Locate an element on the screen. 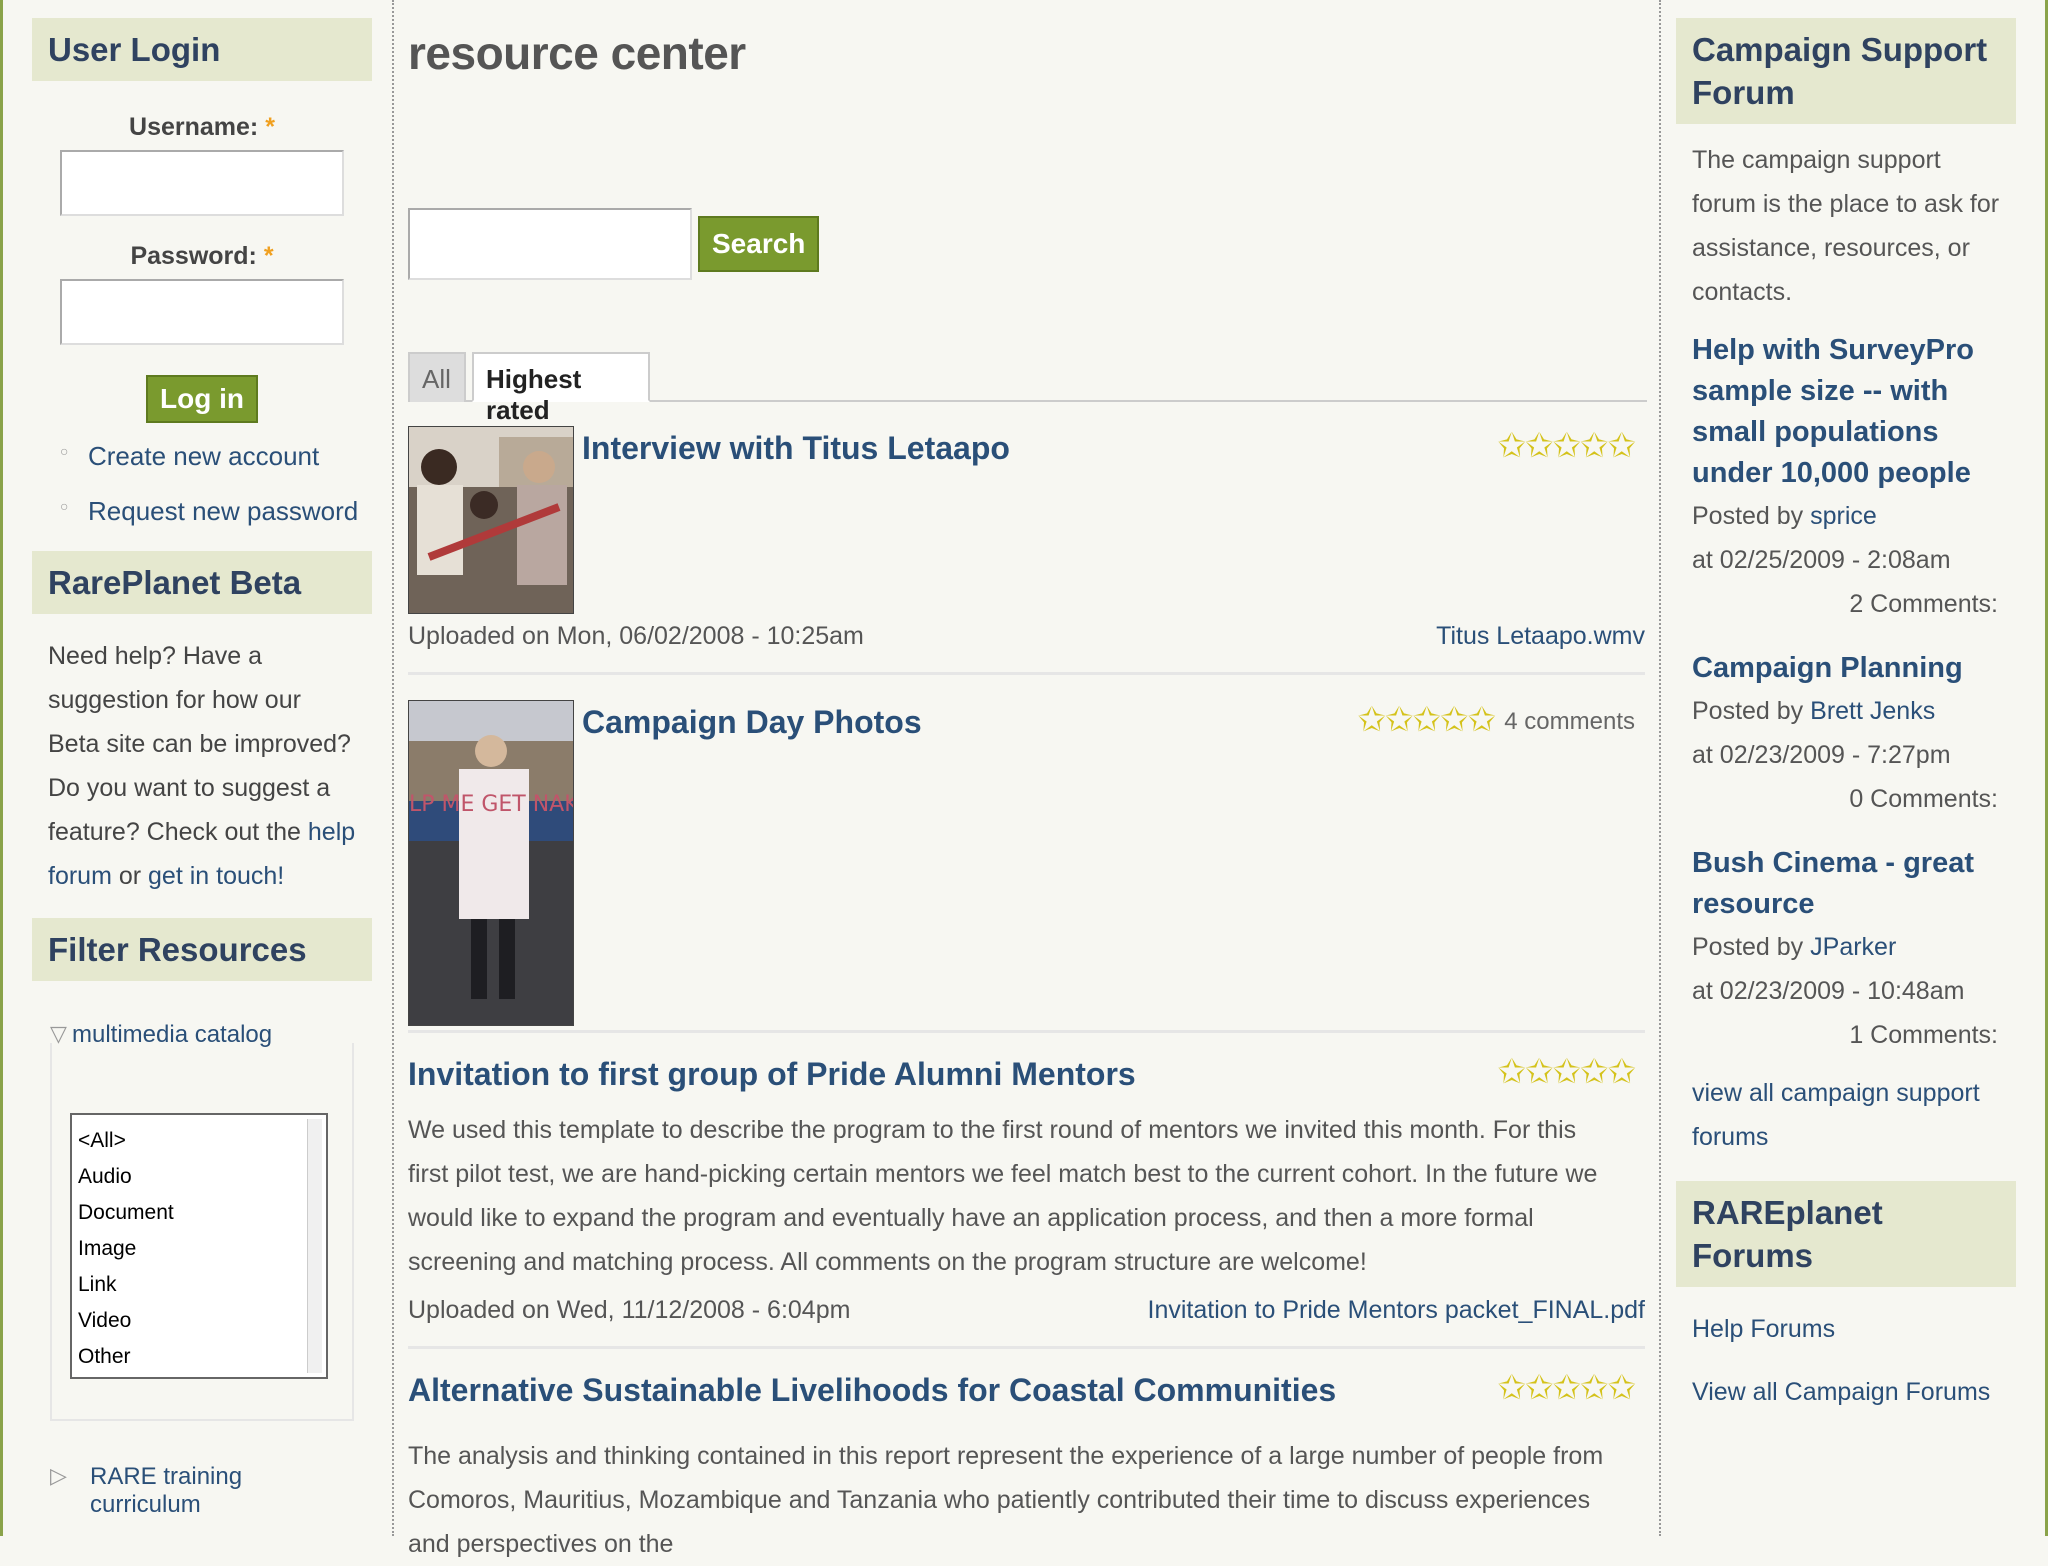  file-link: Titus Letaapo.wmv is located at coordinates (1540, 636).